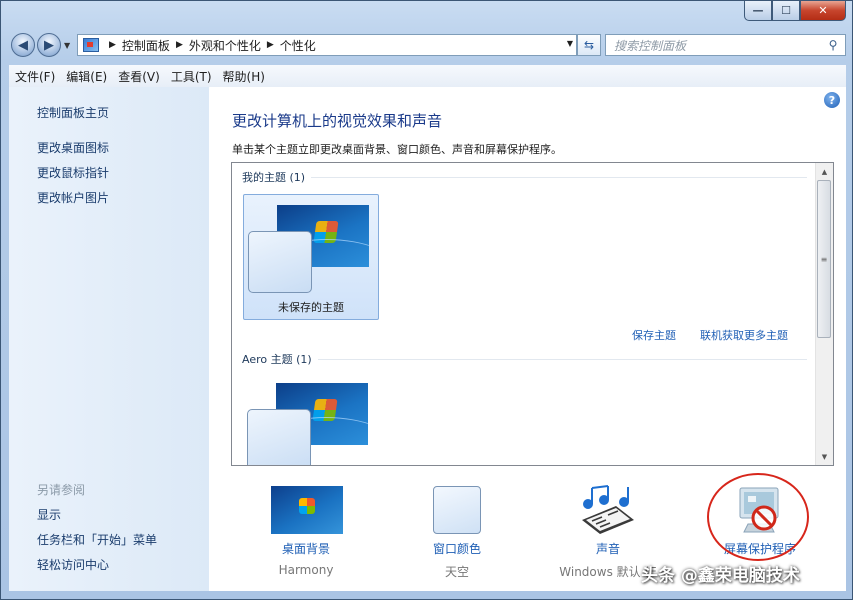 The image size is (853, 600). What do you see at coordinates (225, 45) in the screenshot?
I see `breadcrumb-appearance: 外观和个性化` at bounding box center [225, 45].